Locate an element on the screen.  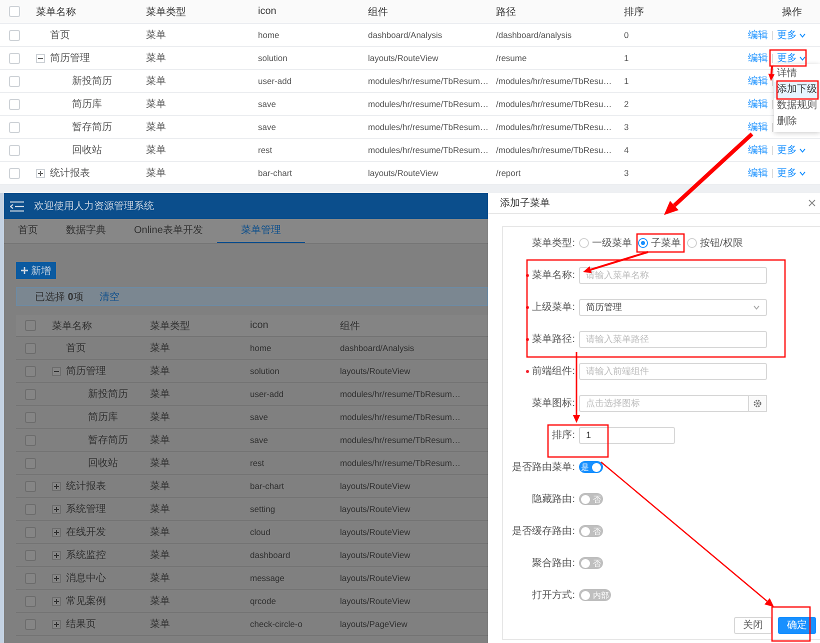
input-field: 点击选择图标 is located at coordinates (664, 403).